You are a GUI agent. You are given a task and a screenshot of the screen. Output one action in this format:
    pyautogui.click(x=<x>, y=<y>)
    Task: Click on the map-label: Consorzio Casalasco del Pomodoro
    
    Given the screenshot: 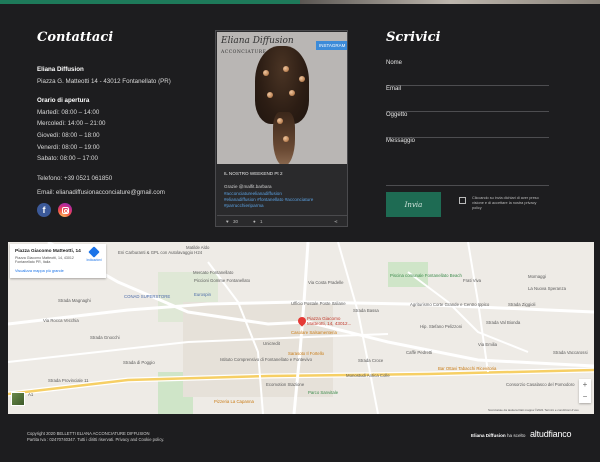 What is the action you would take?
    pyautogui.click(x=540, y=384)
    